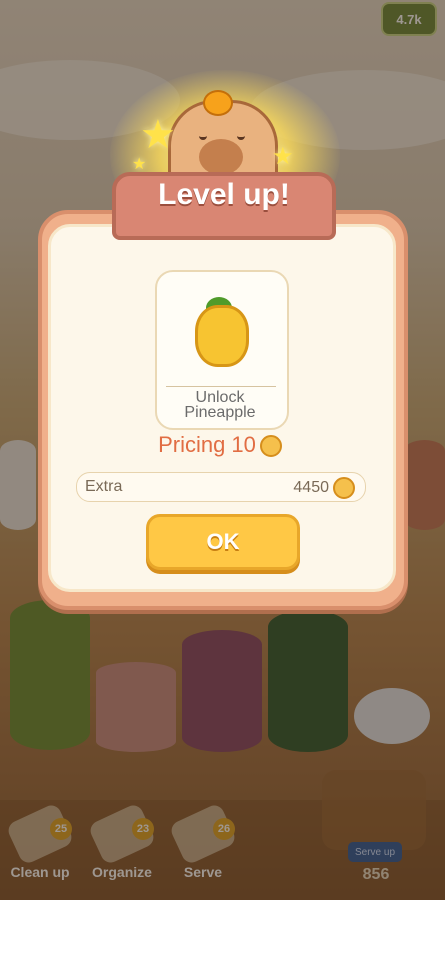 The height and width of the screenshot is (953, 445). I want to click on unlock-item-name: Pineapple, so click(220, 412).